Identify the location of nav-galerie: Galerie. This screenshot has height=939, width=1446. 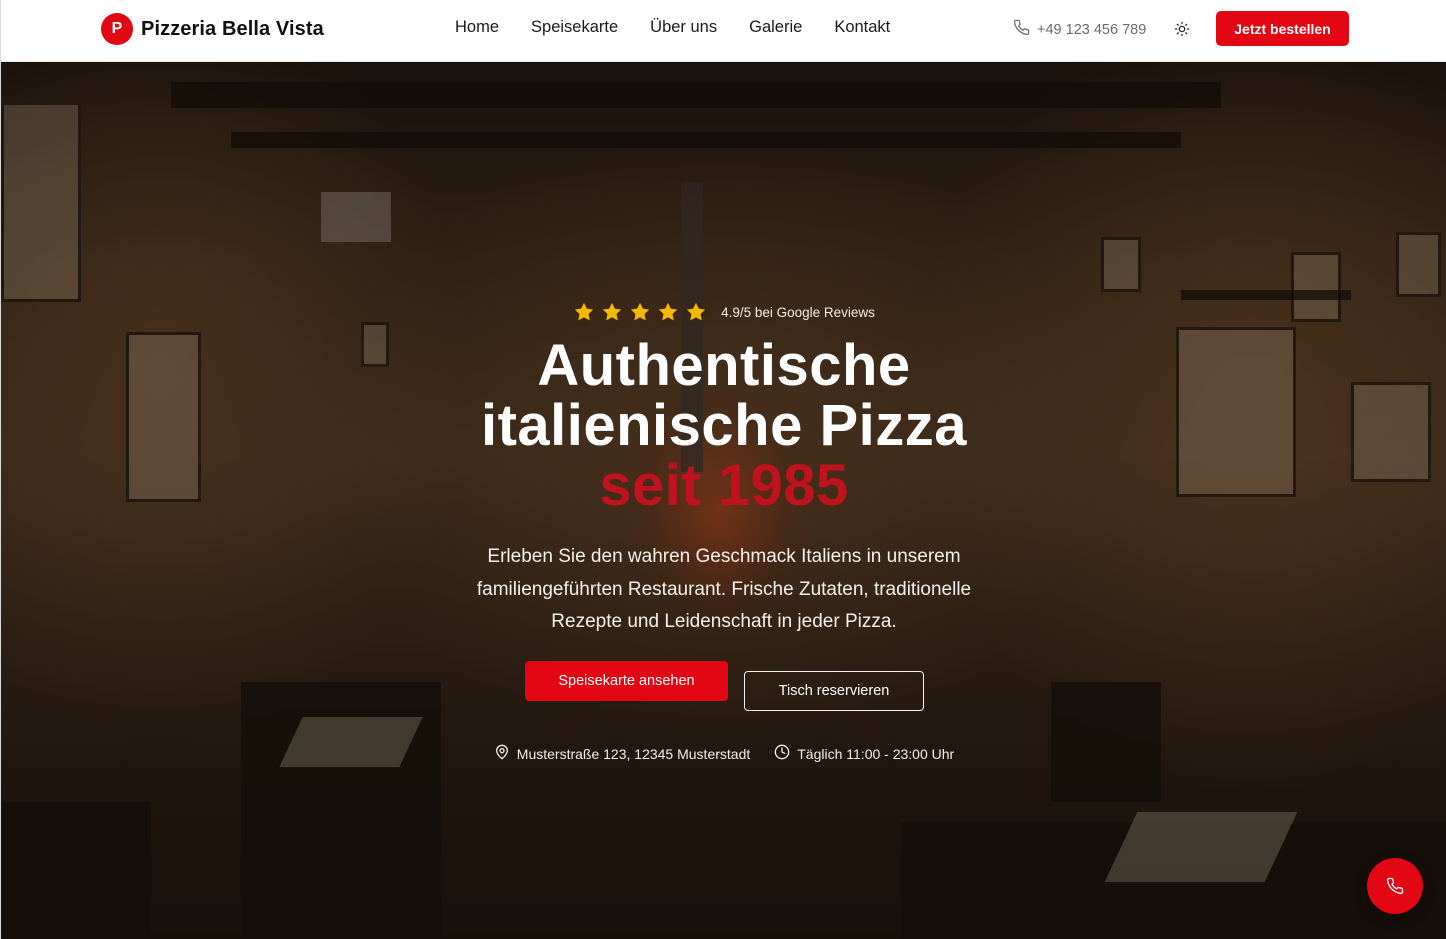
(775, 27).